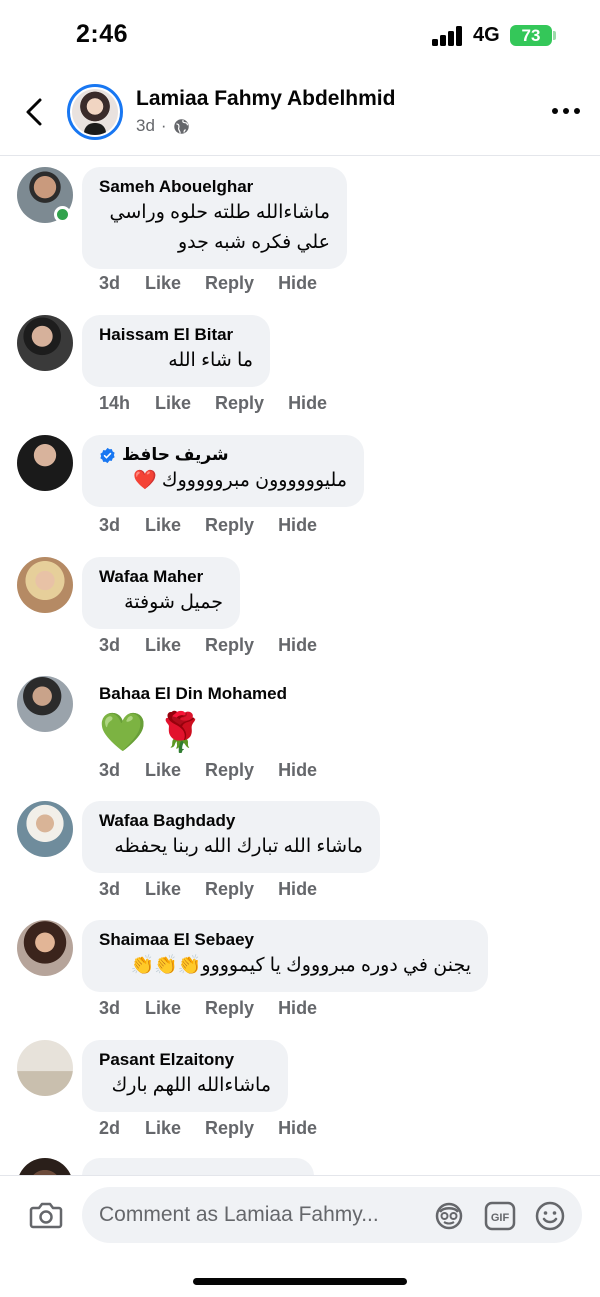 The height and width of the screenshot is (1297, 600). Describe the element at coordinates (300, 114) in the screenshot. I see `post-header: Lamiaa Fahmy Abdelhmid 3d ·` at that location.